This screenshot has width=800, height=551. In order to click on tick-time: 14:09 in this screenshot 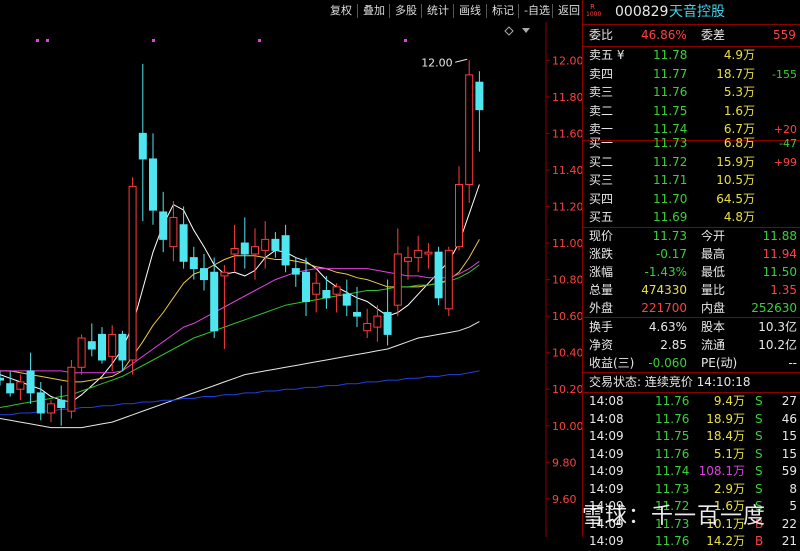, I will do `click(606, 471)`.